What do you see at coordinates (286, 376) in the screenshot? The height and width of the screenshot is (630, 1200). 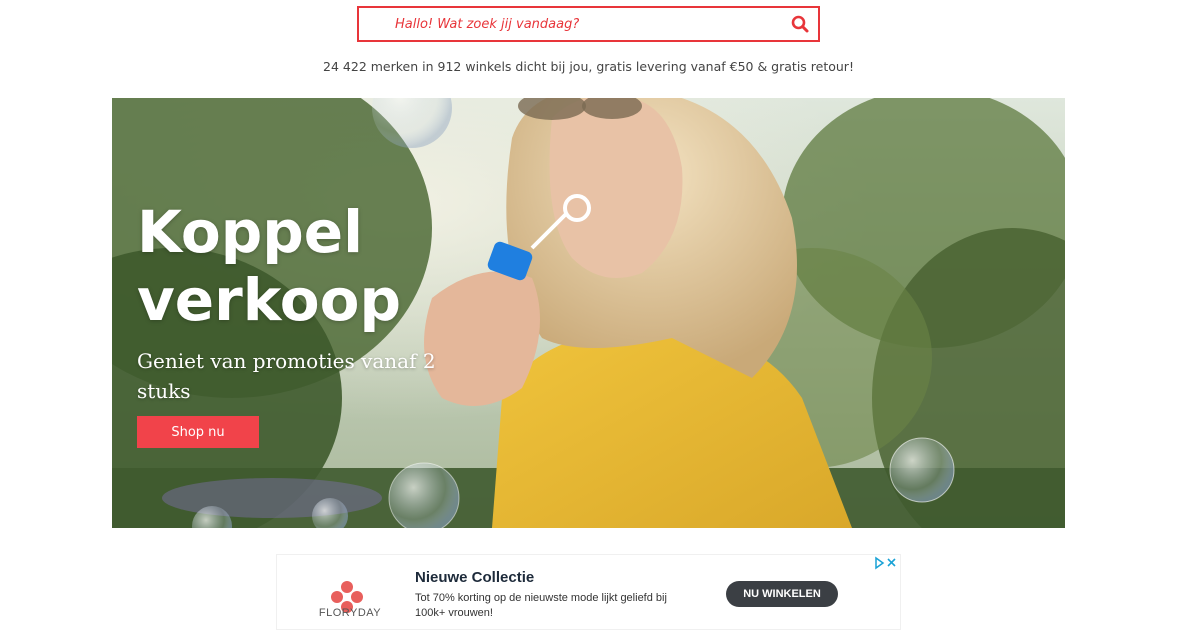 I see `hero-subtitle: Geniet van promoties vanaf 2 stuks` at bounding box center [286, 376].